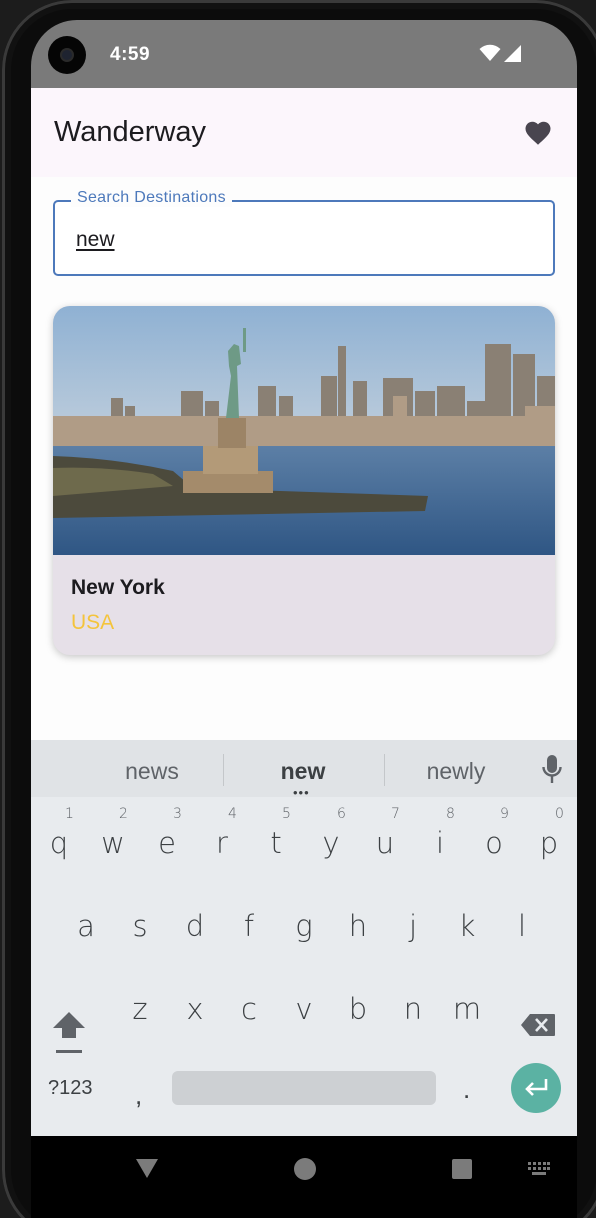 The image size is (596, 1218). I want to click on home-circle-icon, so click(305, 1169).